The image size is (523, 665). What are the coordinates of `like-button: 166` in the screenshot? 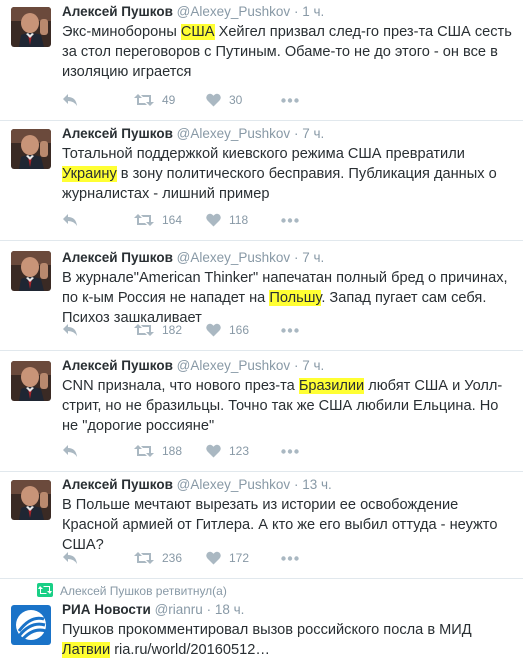 It's located at (243, 330).